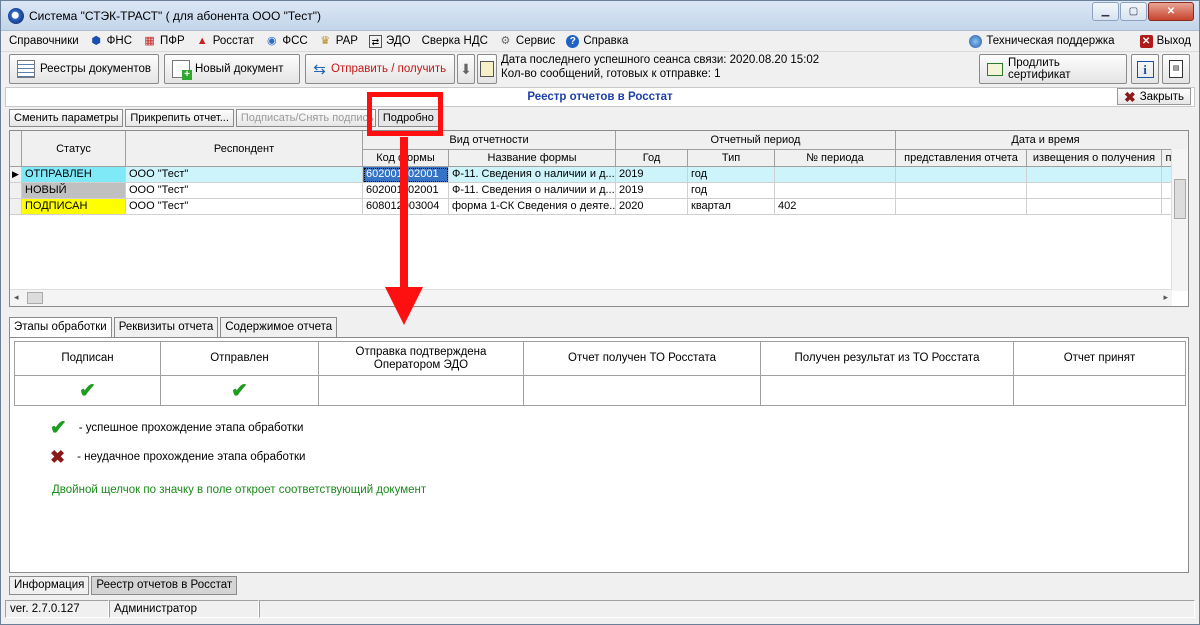 The height and width of the screenshot is (625, 1200). I want to click on doctab-information: Информация, so click(49, 585).